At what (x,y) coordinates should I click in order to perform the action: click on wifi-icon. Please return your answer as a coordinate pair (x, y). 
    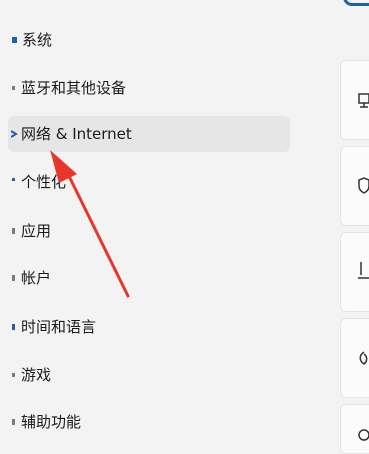
    Looking at the image, I should click on (15, 134).